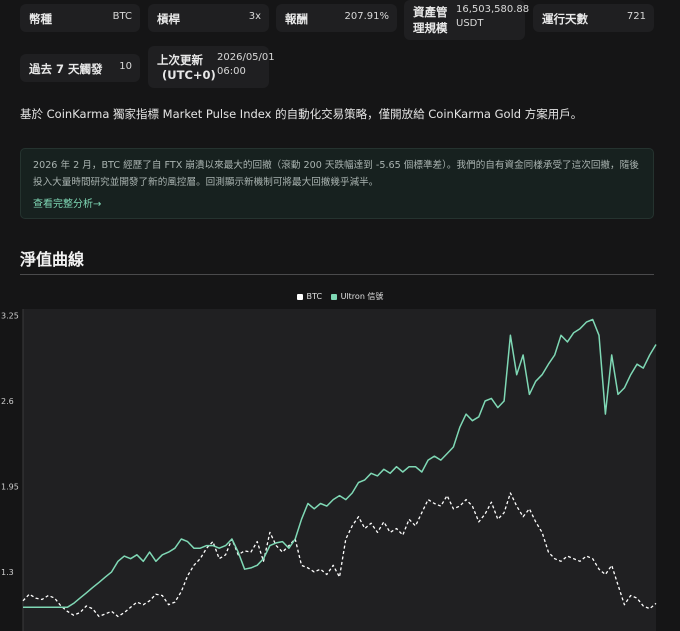 The image size is (680, 631). What do you see at coordinates (189, 75) in the screenshot?
I see `stat-label: (UTC+0)` at bounding box center [189, 75].